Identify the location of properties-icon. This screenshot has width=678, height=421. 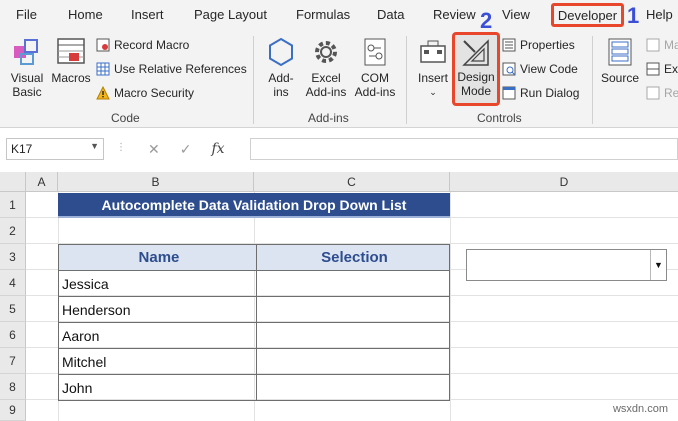
(509, 45).